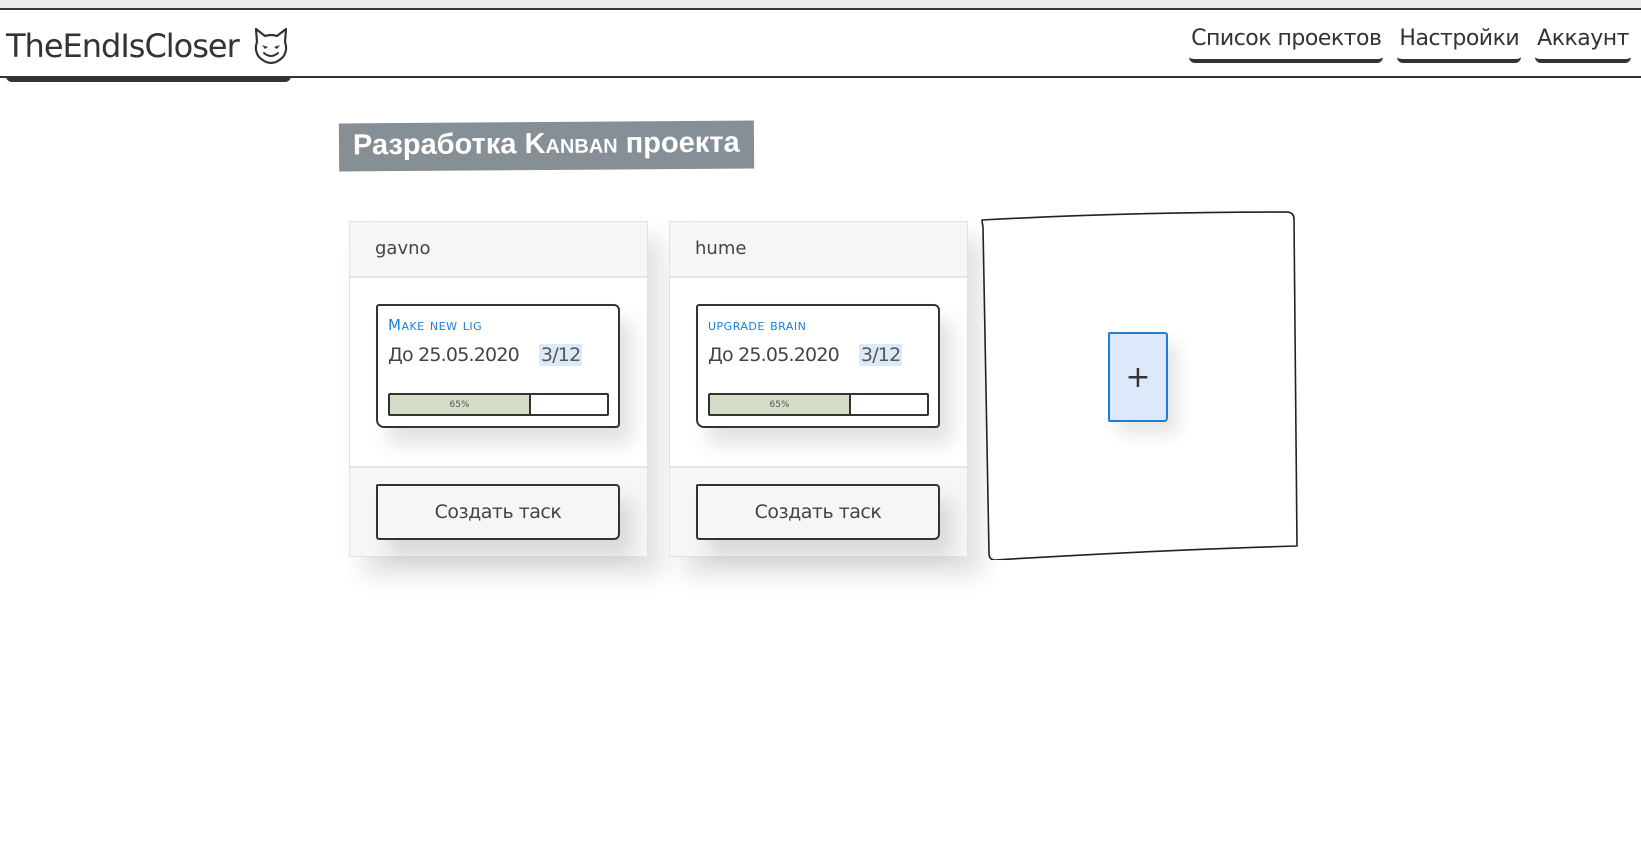 Image resolution: width=1641 pixels, height=860 pixels. What do you see at coordinates (1286, 42) in the screenshot?
I see `nav-link-projects: Список проектов` at bounding box center [1286, 42].